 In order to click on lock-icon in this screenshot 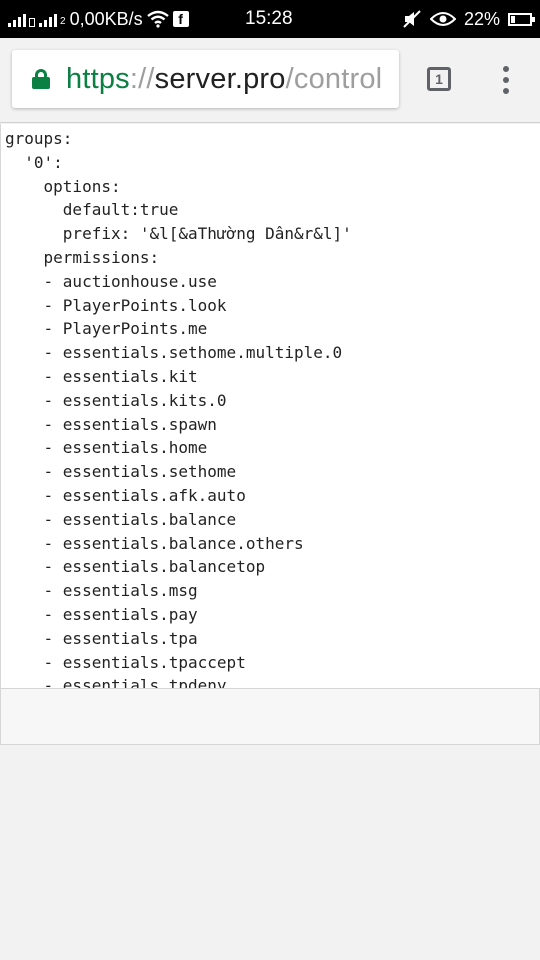, I will do `click(41, 79)`.